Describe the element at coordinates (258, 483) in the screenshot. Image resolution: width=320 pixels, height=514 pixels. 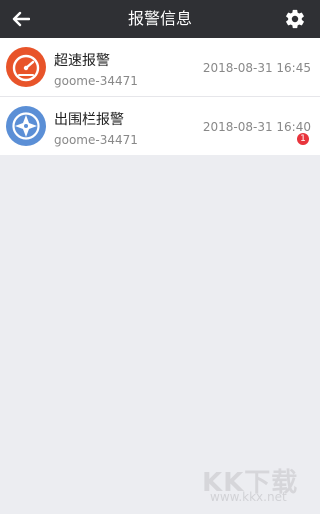
I see `watermark-logo: KK下载 www.kkx.net` at that location.